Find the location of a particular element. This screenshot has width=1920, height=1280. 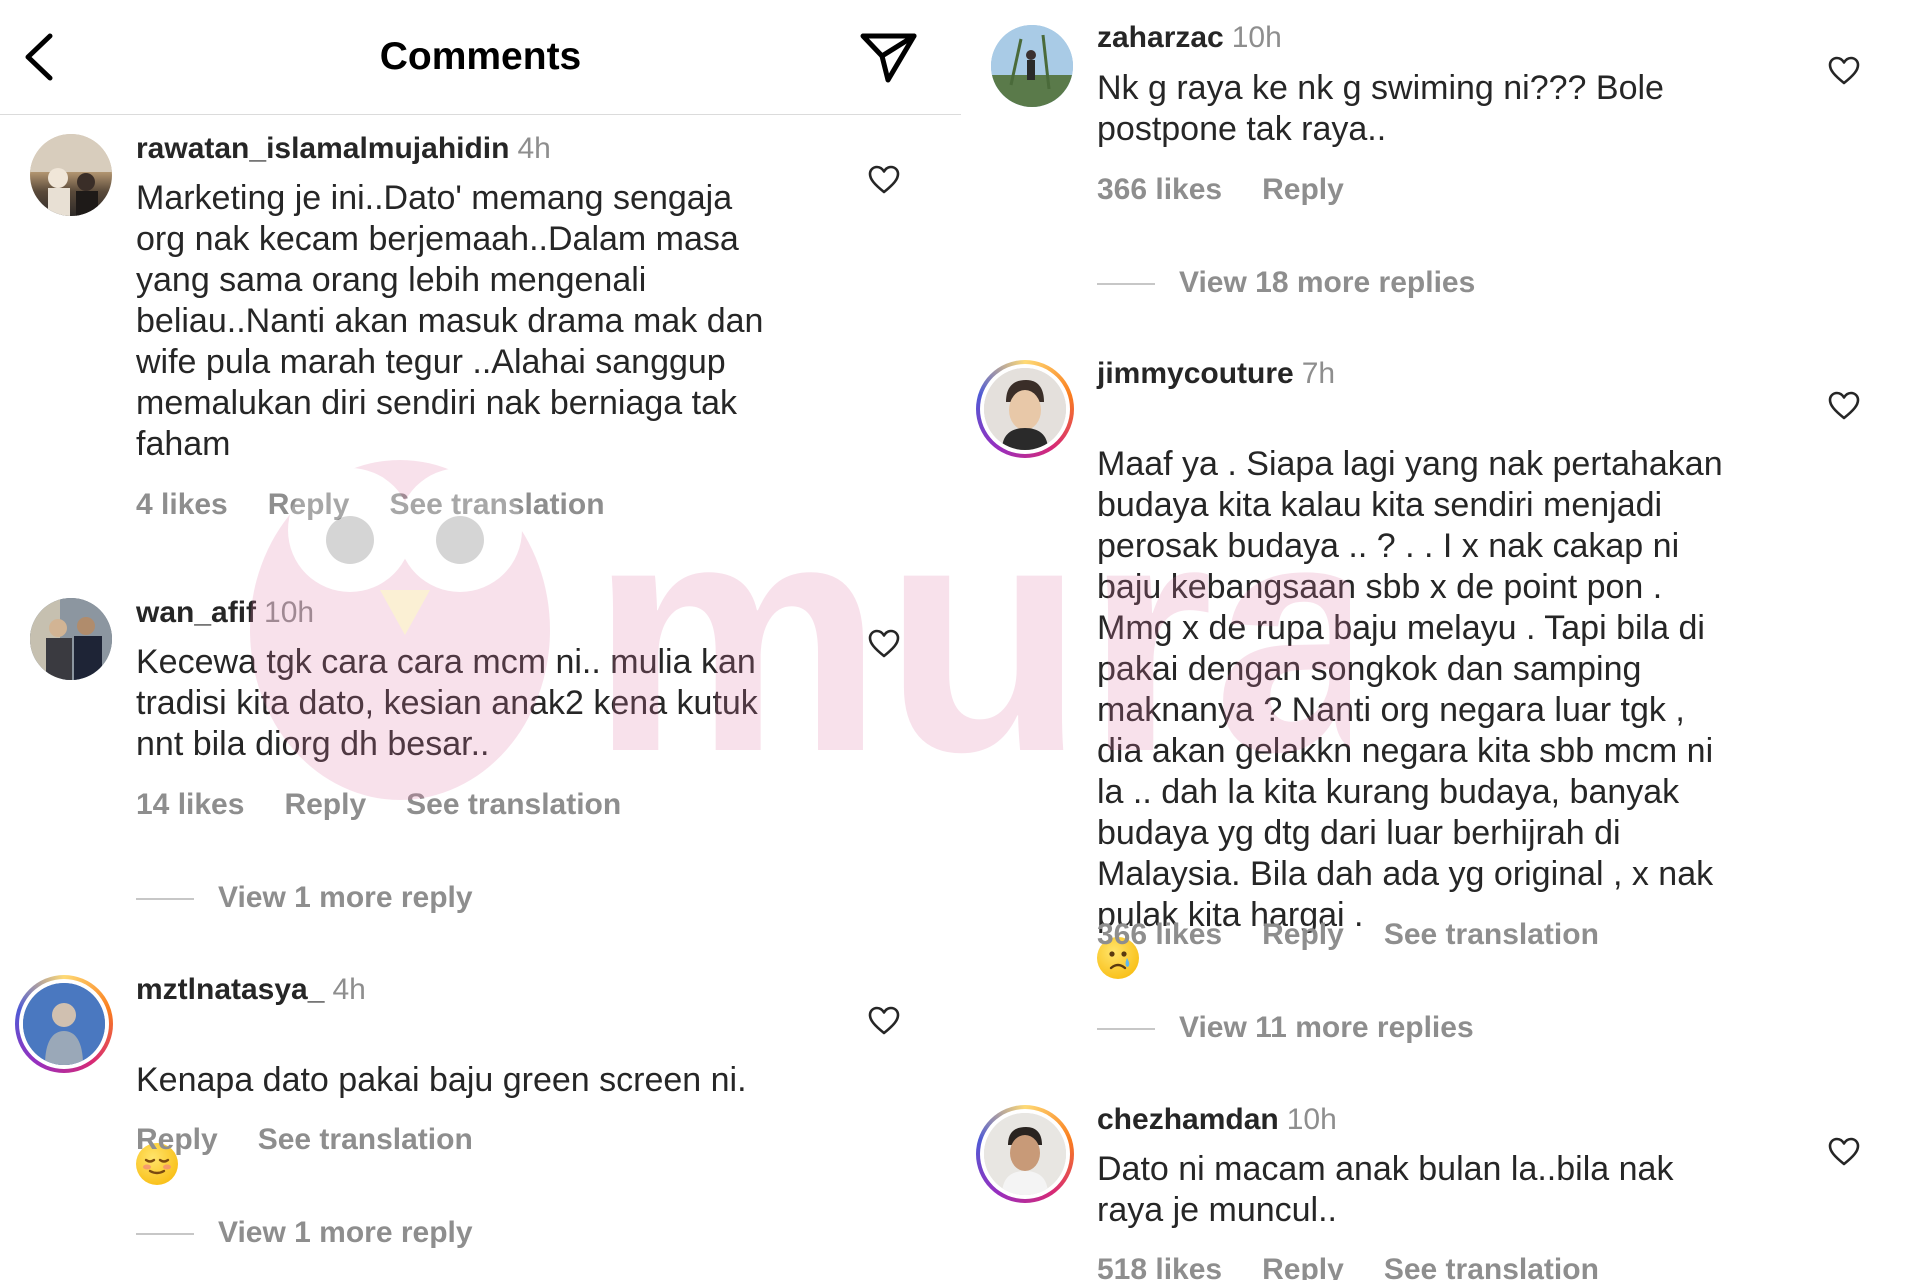

comment-header: zaharzac 10h is located at coordinates (1189, 38).